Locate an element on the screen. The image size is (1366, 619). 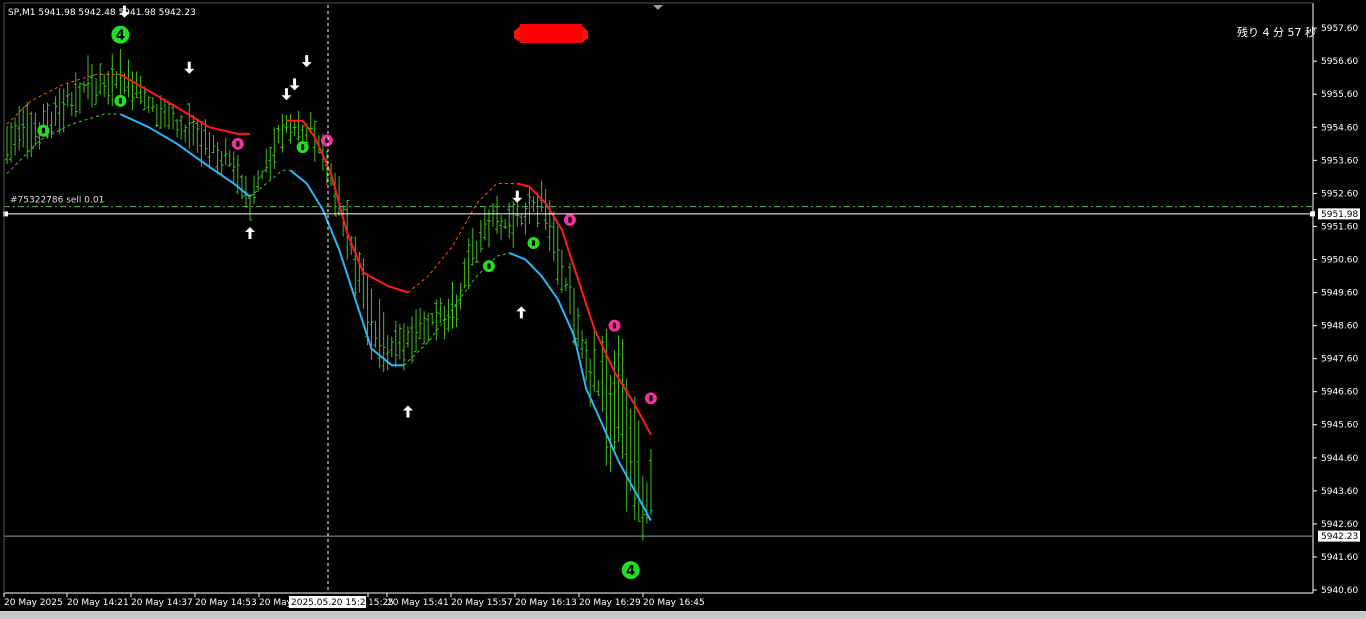
y-tick-label: 5943.60 is located at coordinates (1339, 492).